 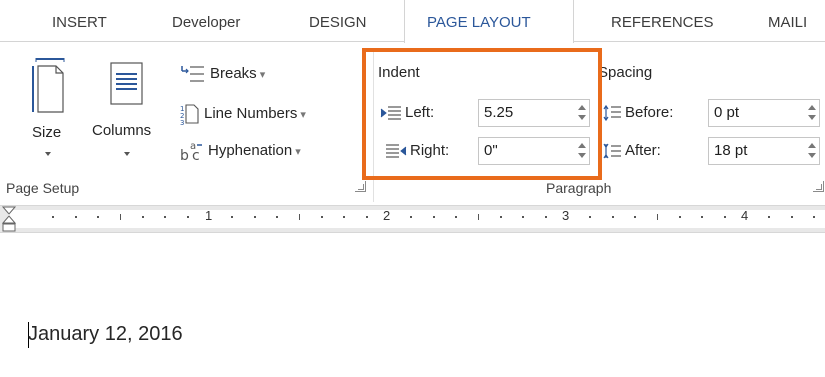 I want to click on spacing-heading: Spacing, so click(x=625, y=72).